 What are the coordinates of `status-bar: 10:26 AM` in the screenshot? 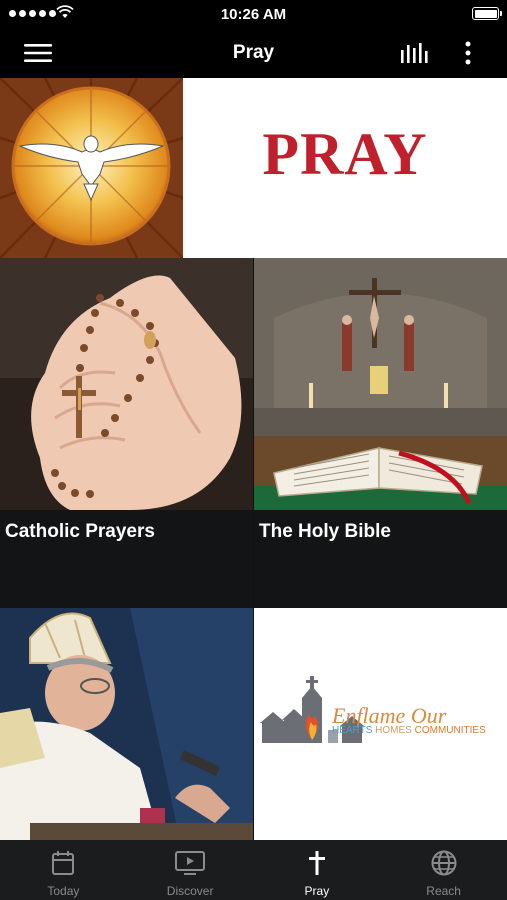 It's located at (253, 14).